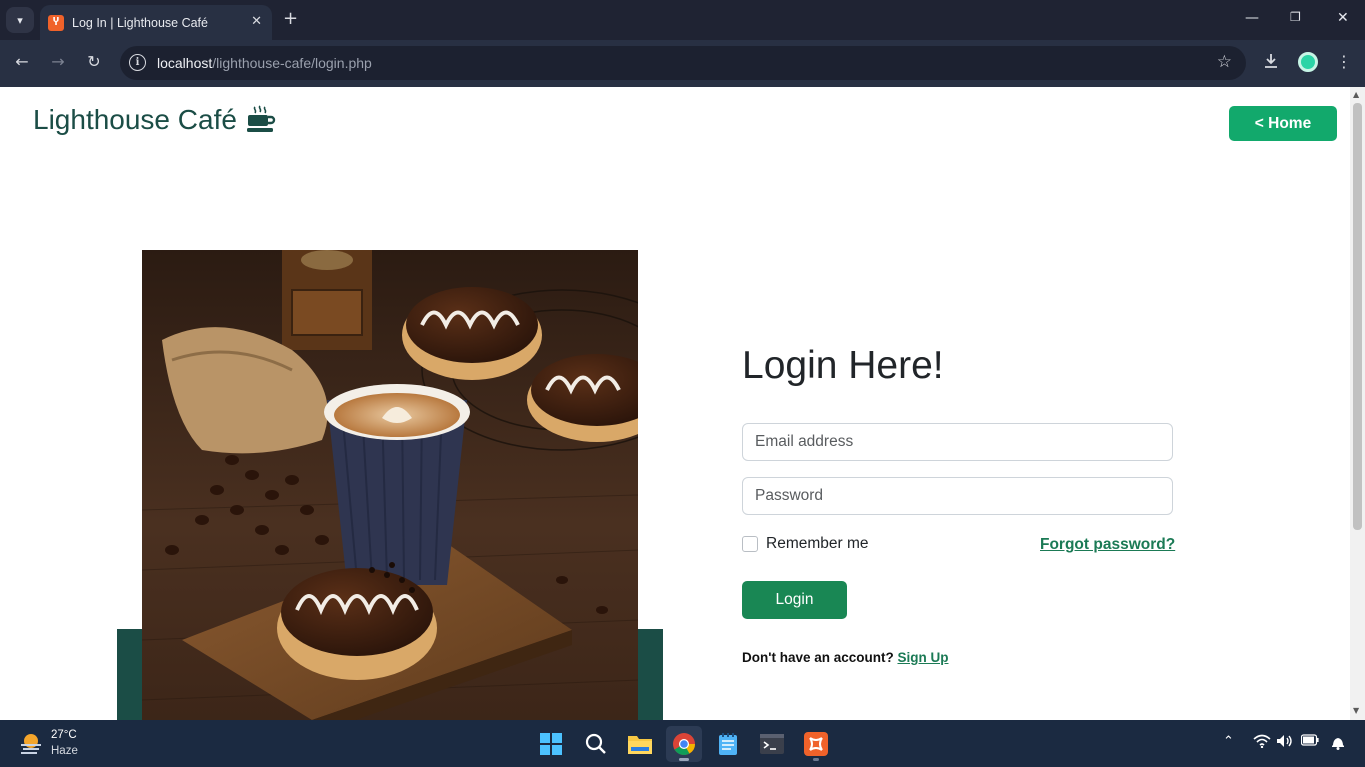 This screenshot has height=767, width=1365. Describe the element at coordinates (20, 20) in the screenshot. I see `tab-search-dropdown-icon: ▾` at that location.